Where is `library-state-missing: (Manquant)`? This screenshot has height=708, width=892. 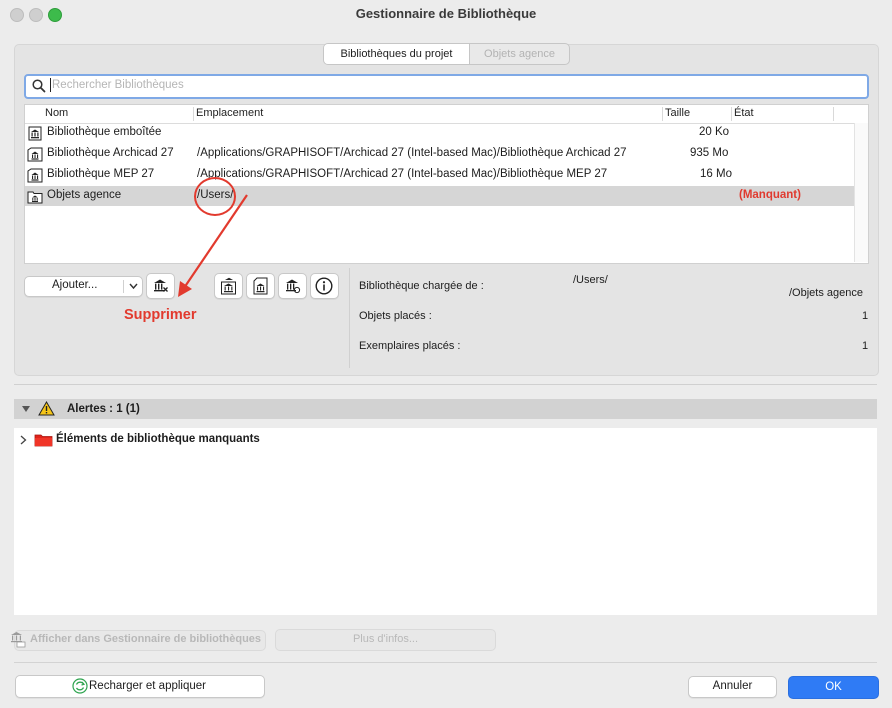
library-state-missing: (Manquant) is located at coordinates (770, 195).